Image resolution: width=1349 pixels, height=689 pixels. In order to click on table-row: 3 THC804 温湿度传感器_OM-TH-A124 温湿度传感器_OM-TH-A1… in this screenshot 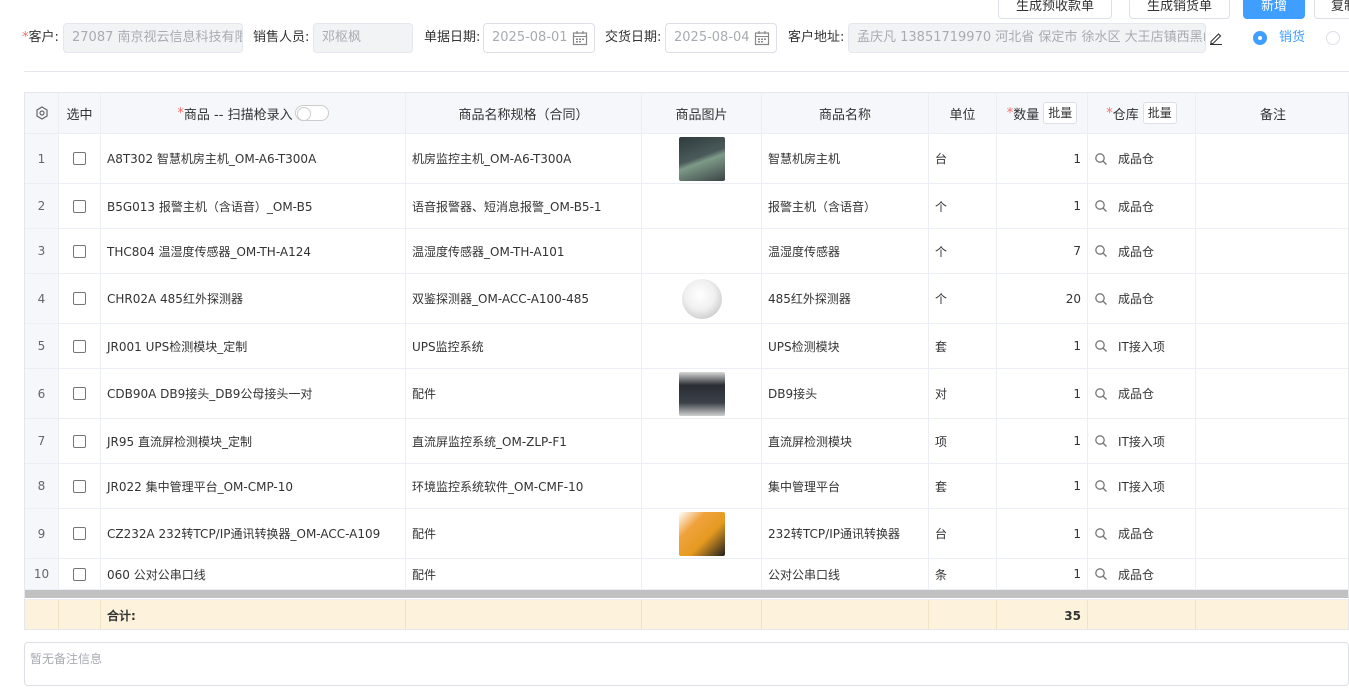, I will do `click(686, 251)`.